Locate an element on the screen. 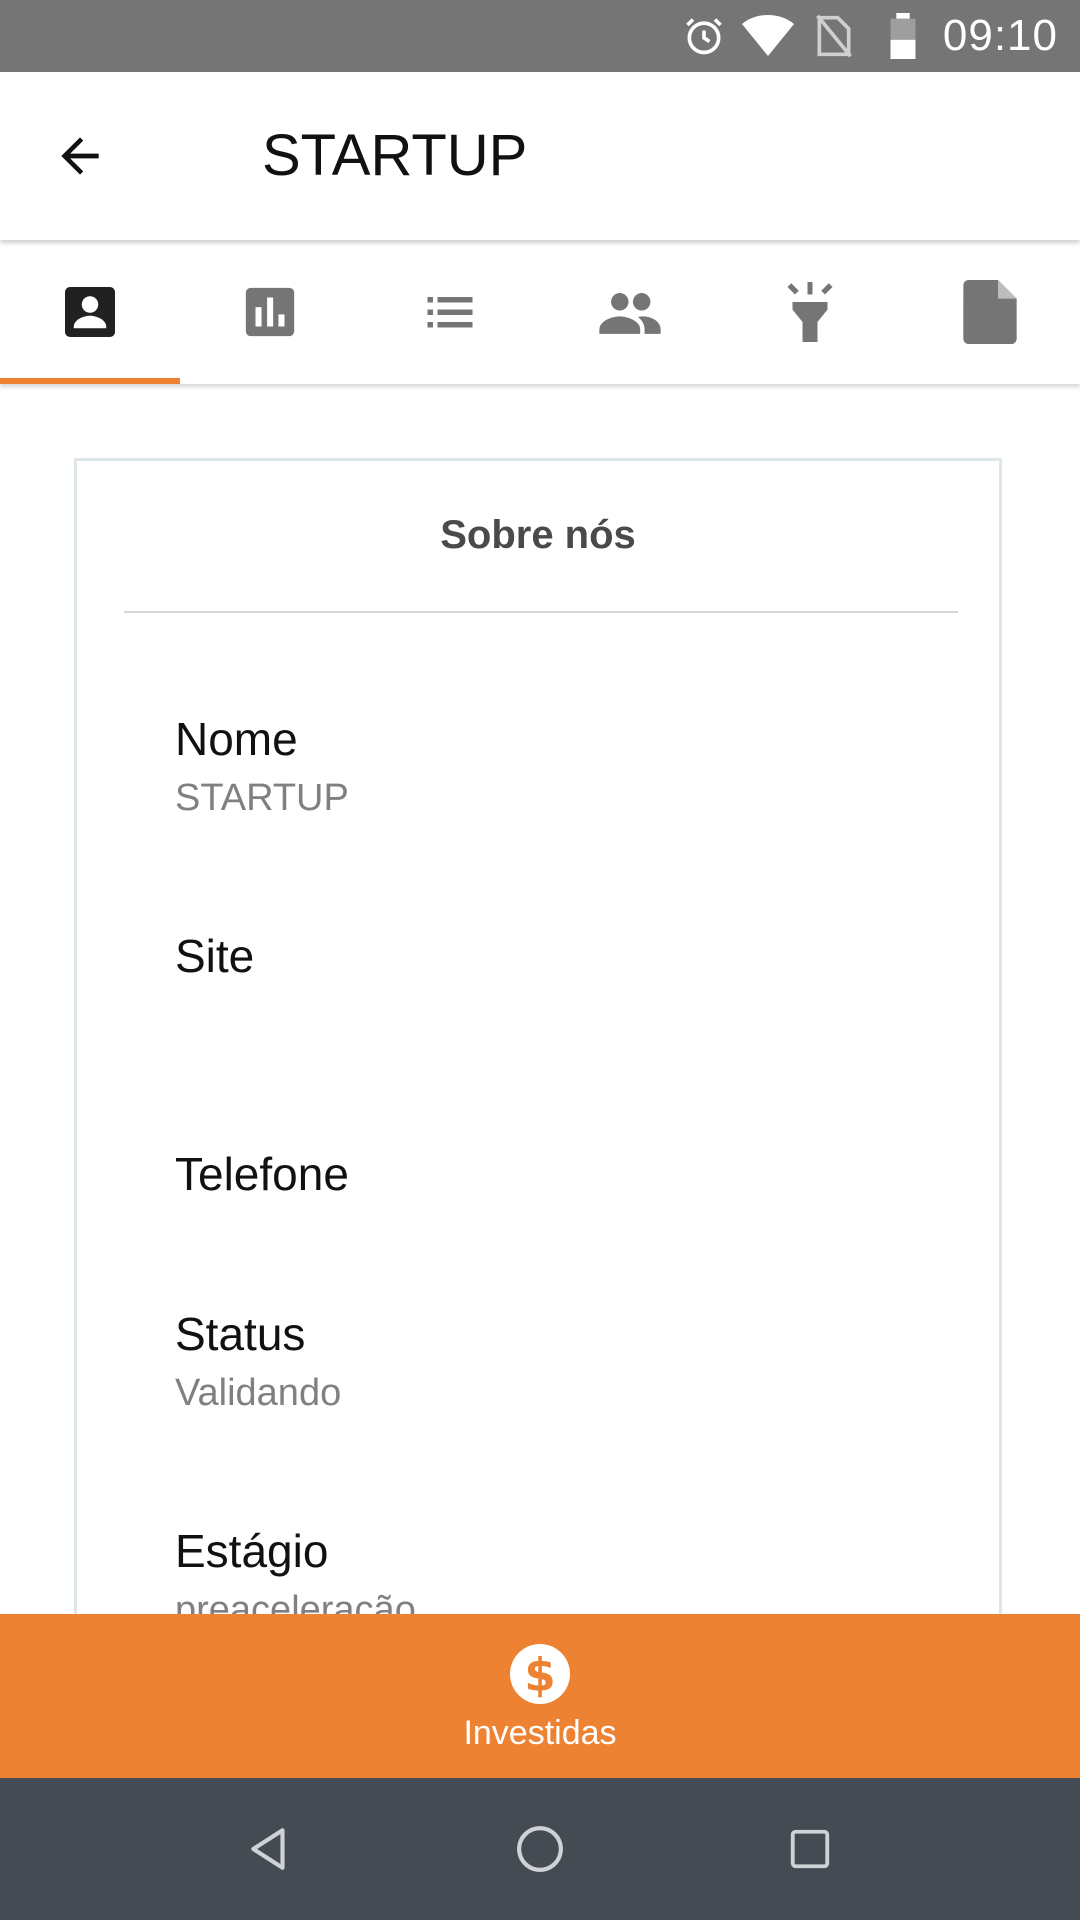 Image resolution: width=1080 pixels, height=1920 pixels. investidas-label: Investidas is located at coordinates (540, 1733).